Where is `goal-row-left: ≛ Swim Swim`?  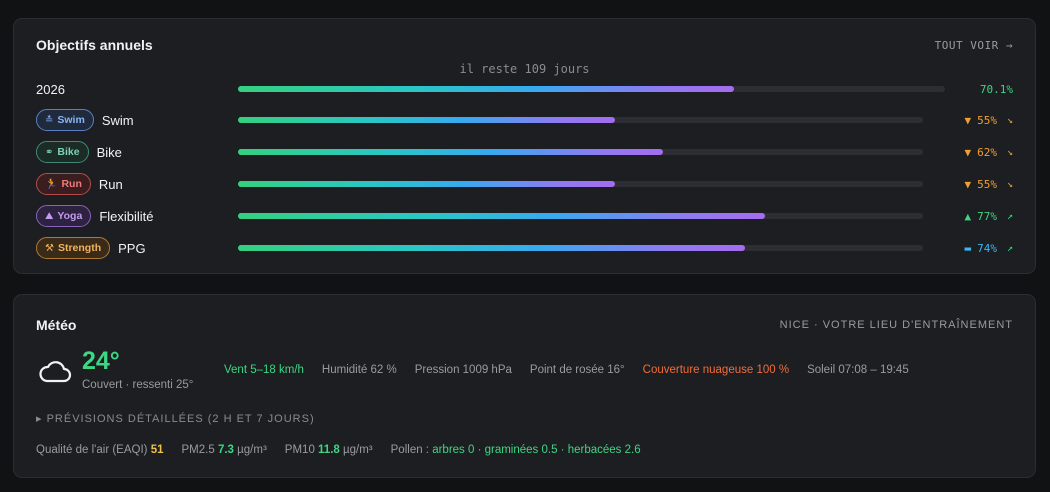 goal-row-left: ≛ Swim Swim is located at coordinates (137, 120).